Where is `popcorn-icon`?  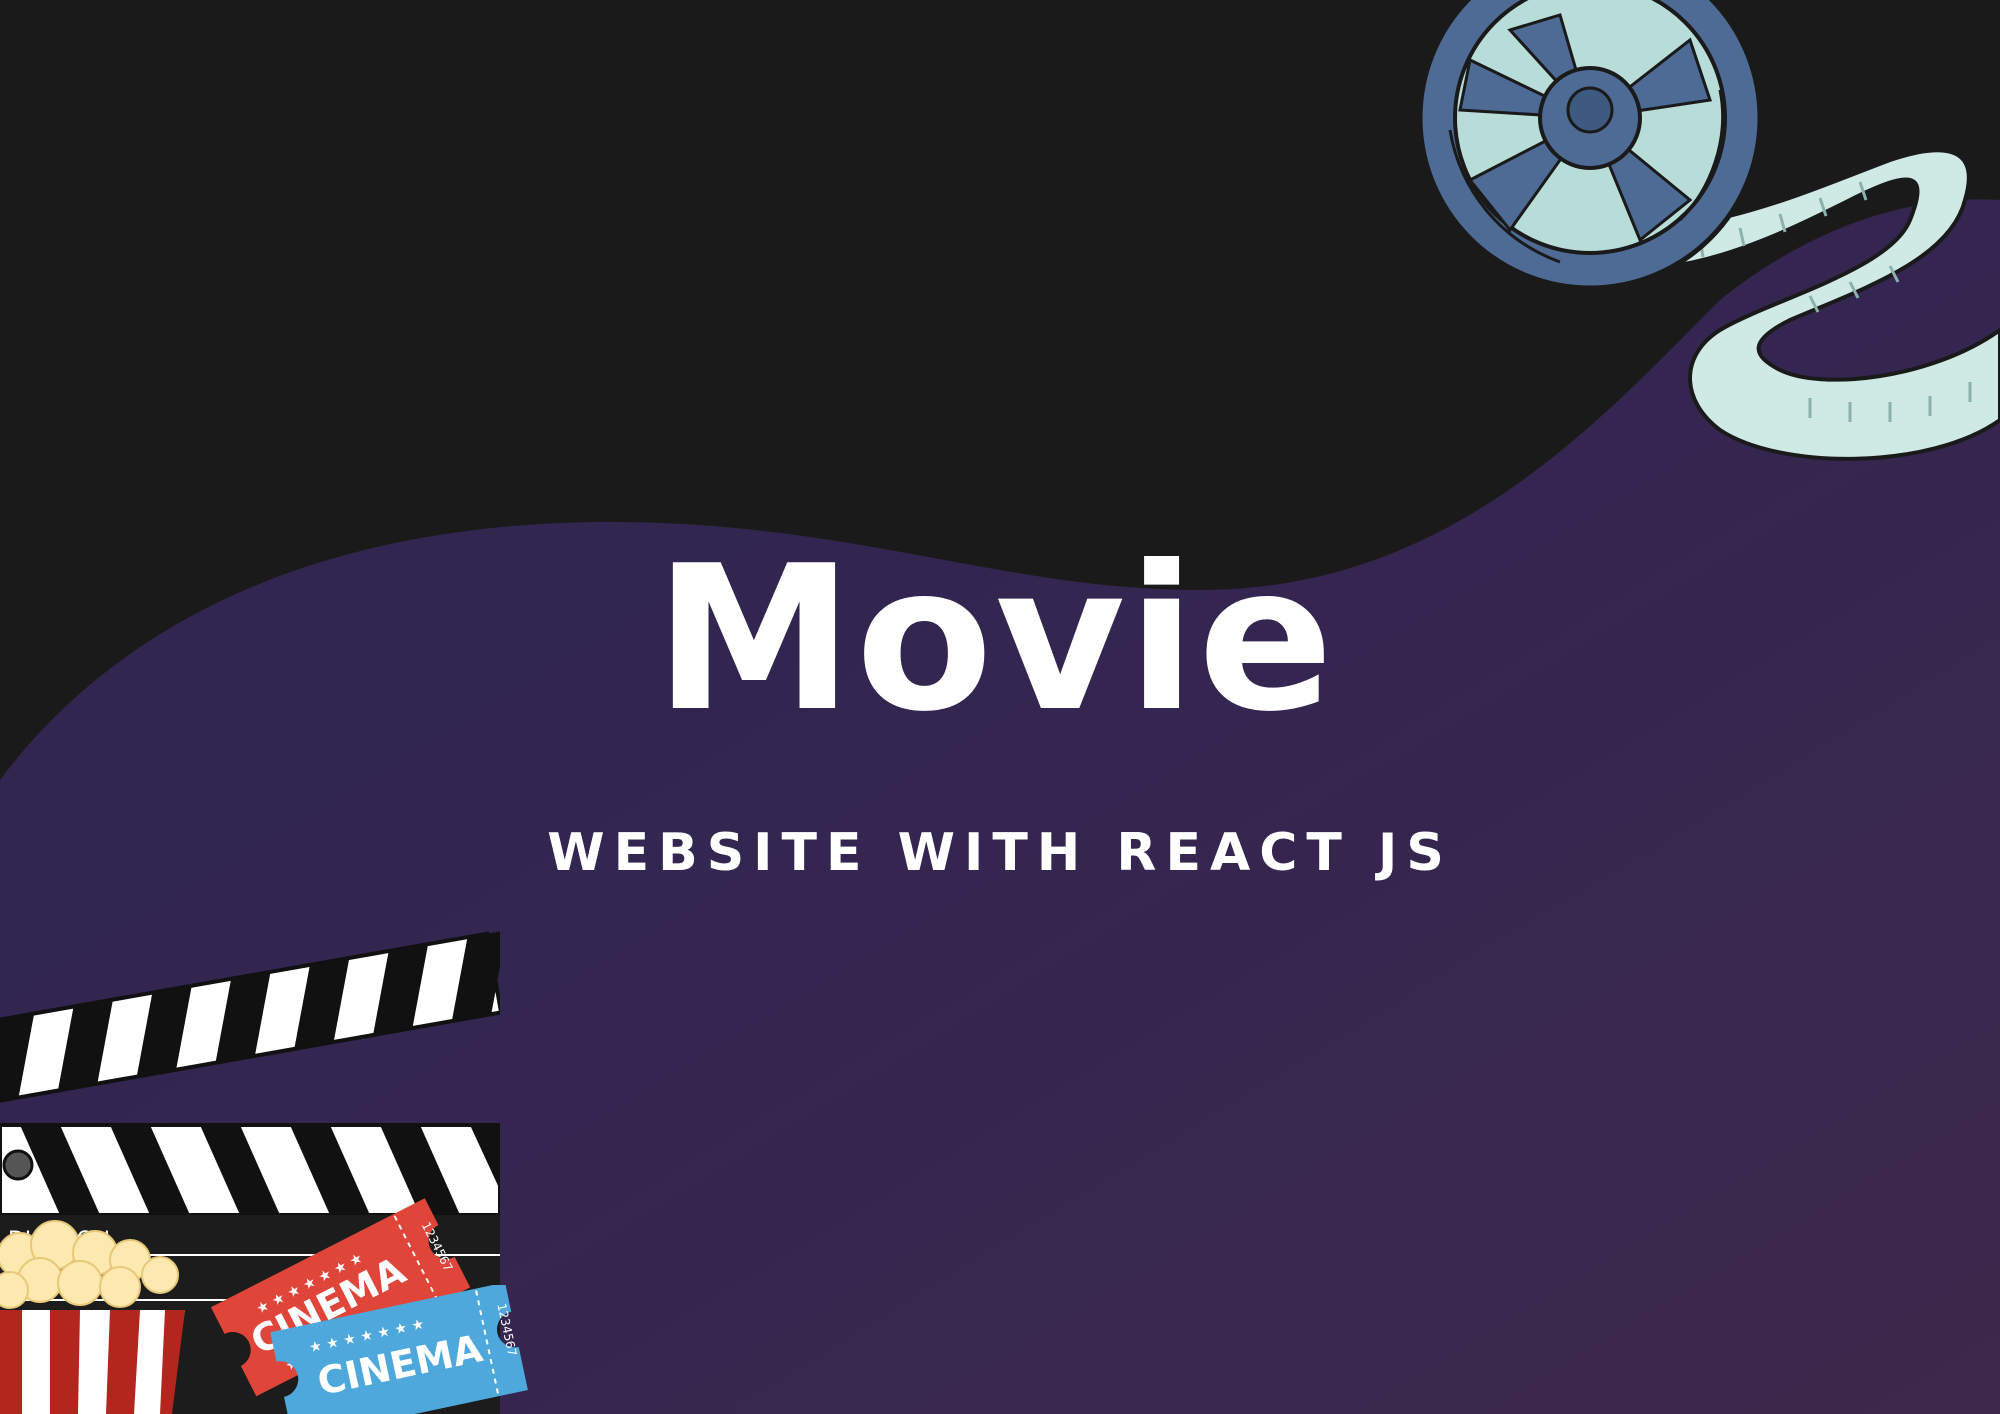
popcorn-icon is located at coordinates (92, 1317).